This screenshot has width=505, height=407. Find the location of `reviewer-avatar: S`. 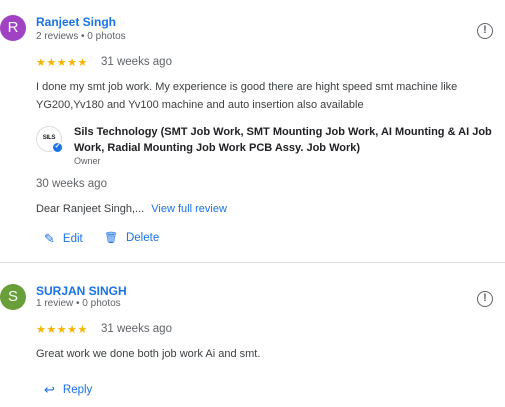

reviewer-avatar: S is located at coordinates (13, 297).